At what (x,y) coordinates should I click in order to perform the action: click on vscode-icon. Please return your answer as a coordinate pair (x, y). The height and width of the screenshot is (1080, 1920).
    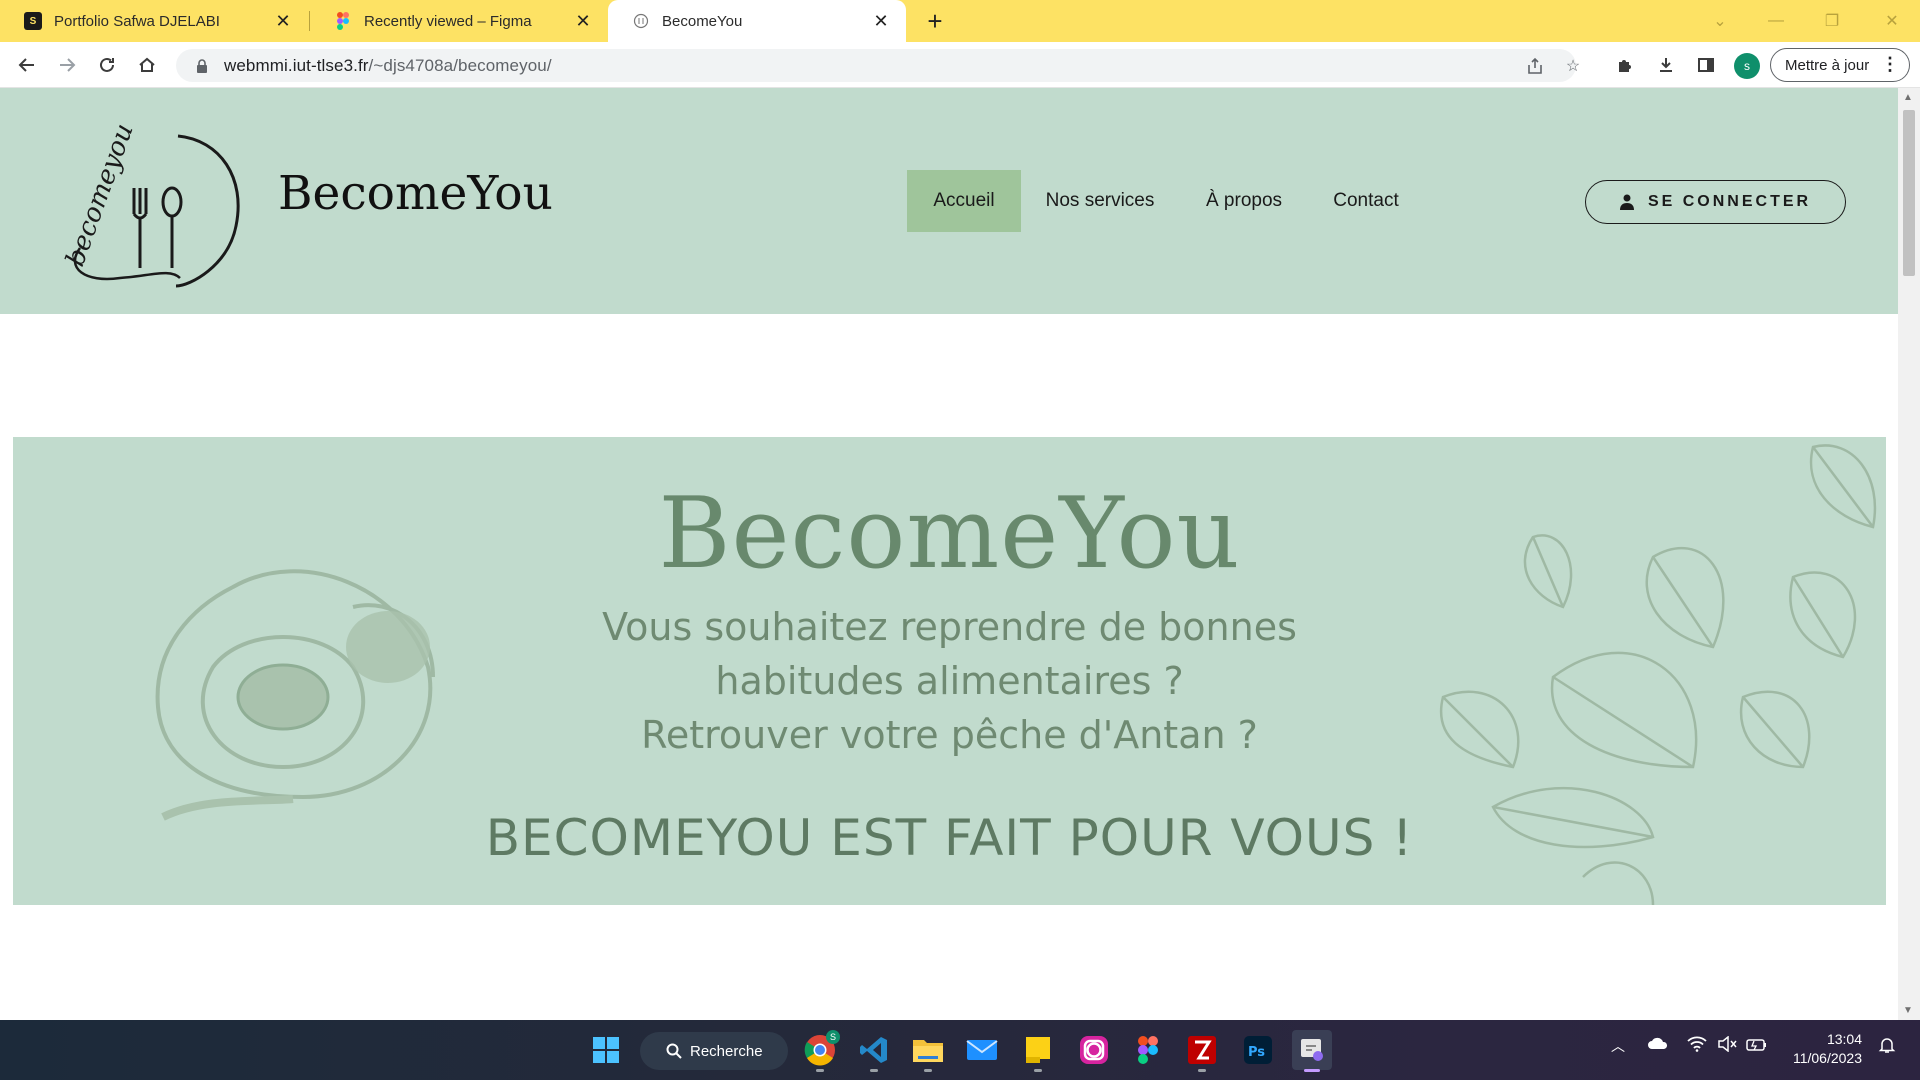
    Looking at the image, I should click on (874, 1051).